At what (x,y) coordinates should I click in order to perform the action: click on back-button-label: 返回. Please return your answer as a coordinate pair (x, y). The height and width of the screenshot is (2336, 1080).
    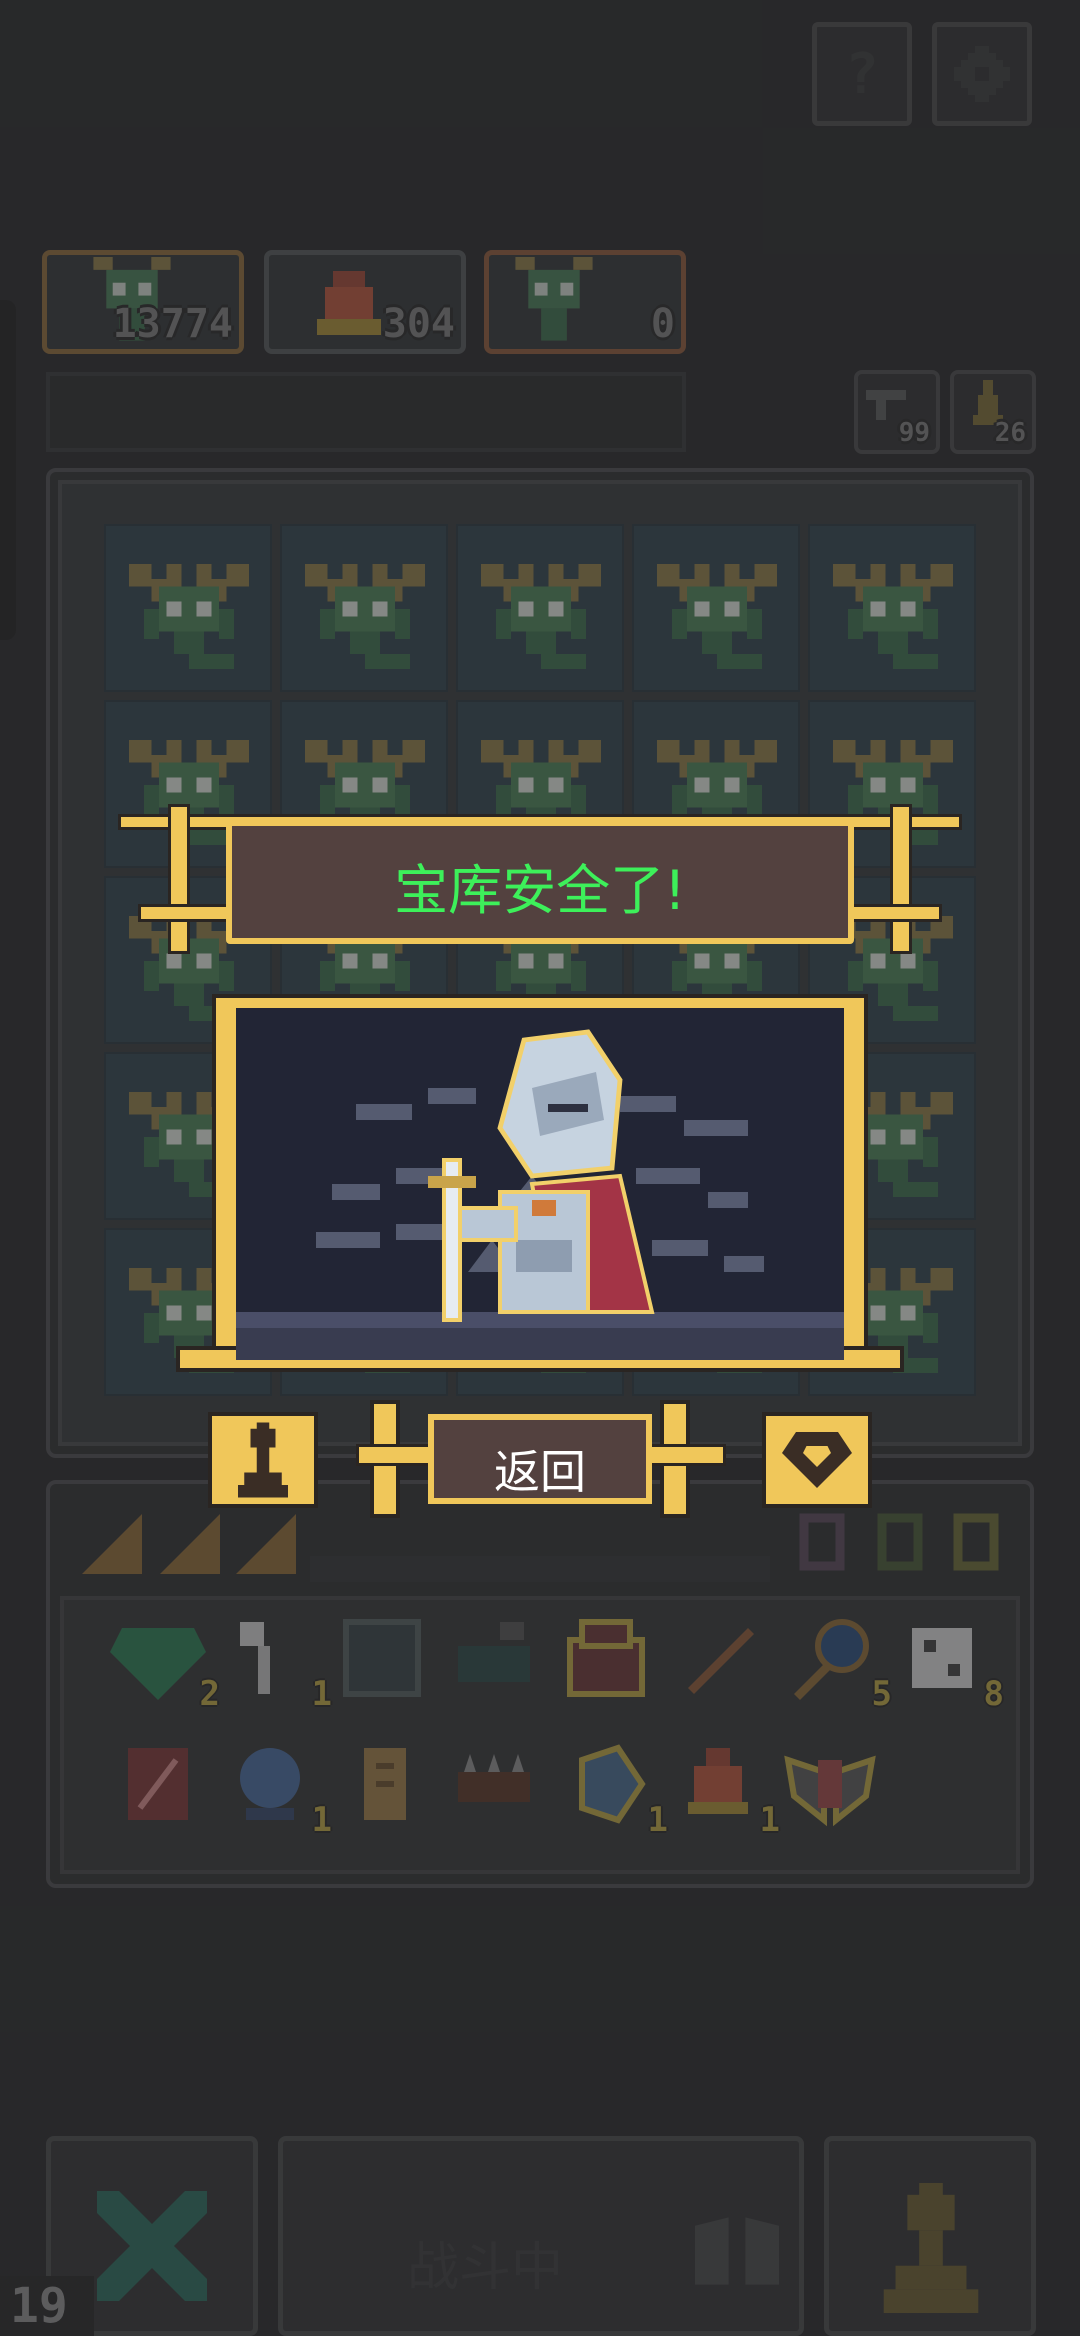
    Looking at the image, I should click on (540, 1472).